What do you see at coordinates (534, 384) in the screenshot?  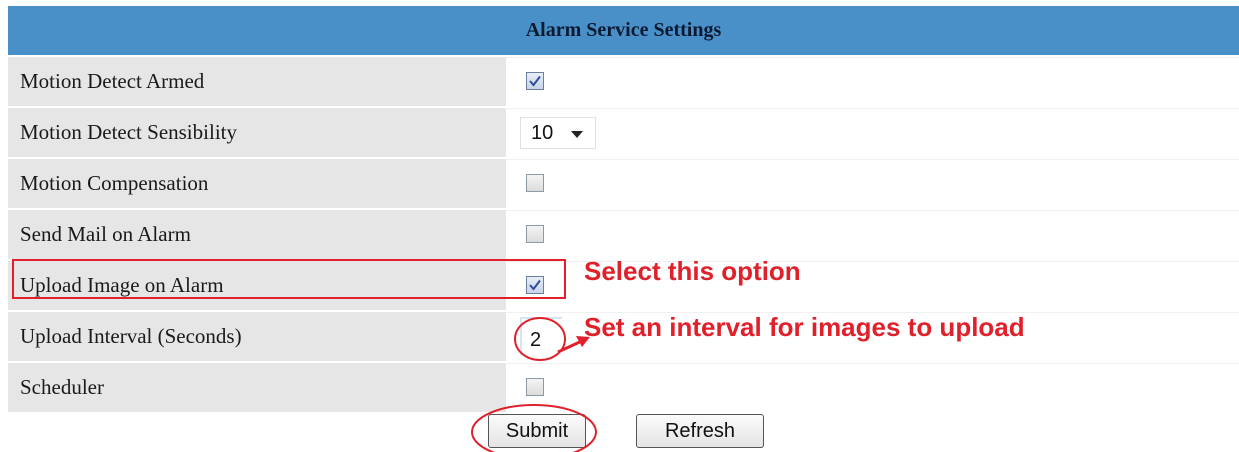 I see `annotation-overlay` at bounding box center [534, 384].